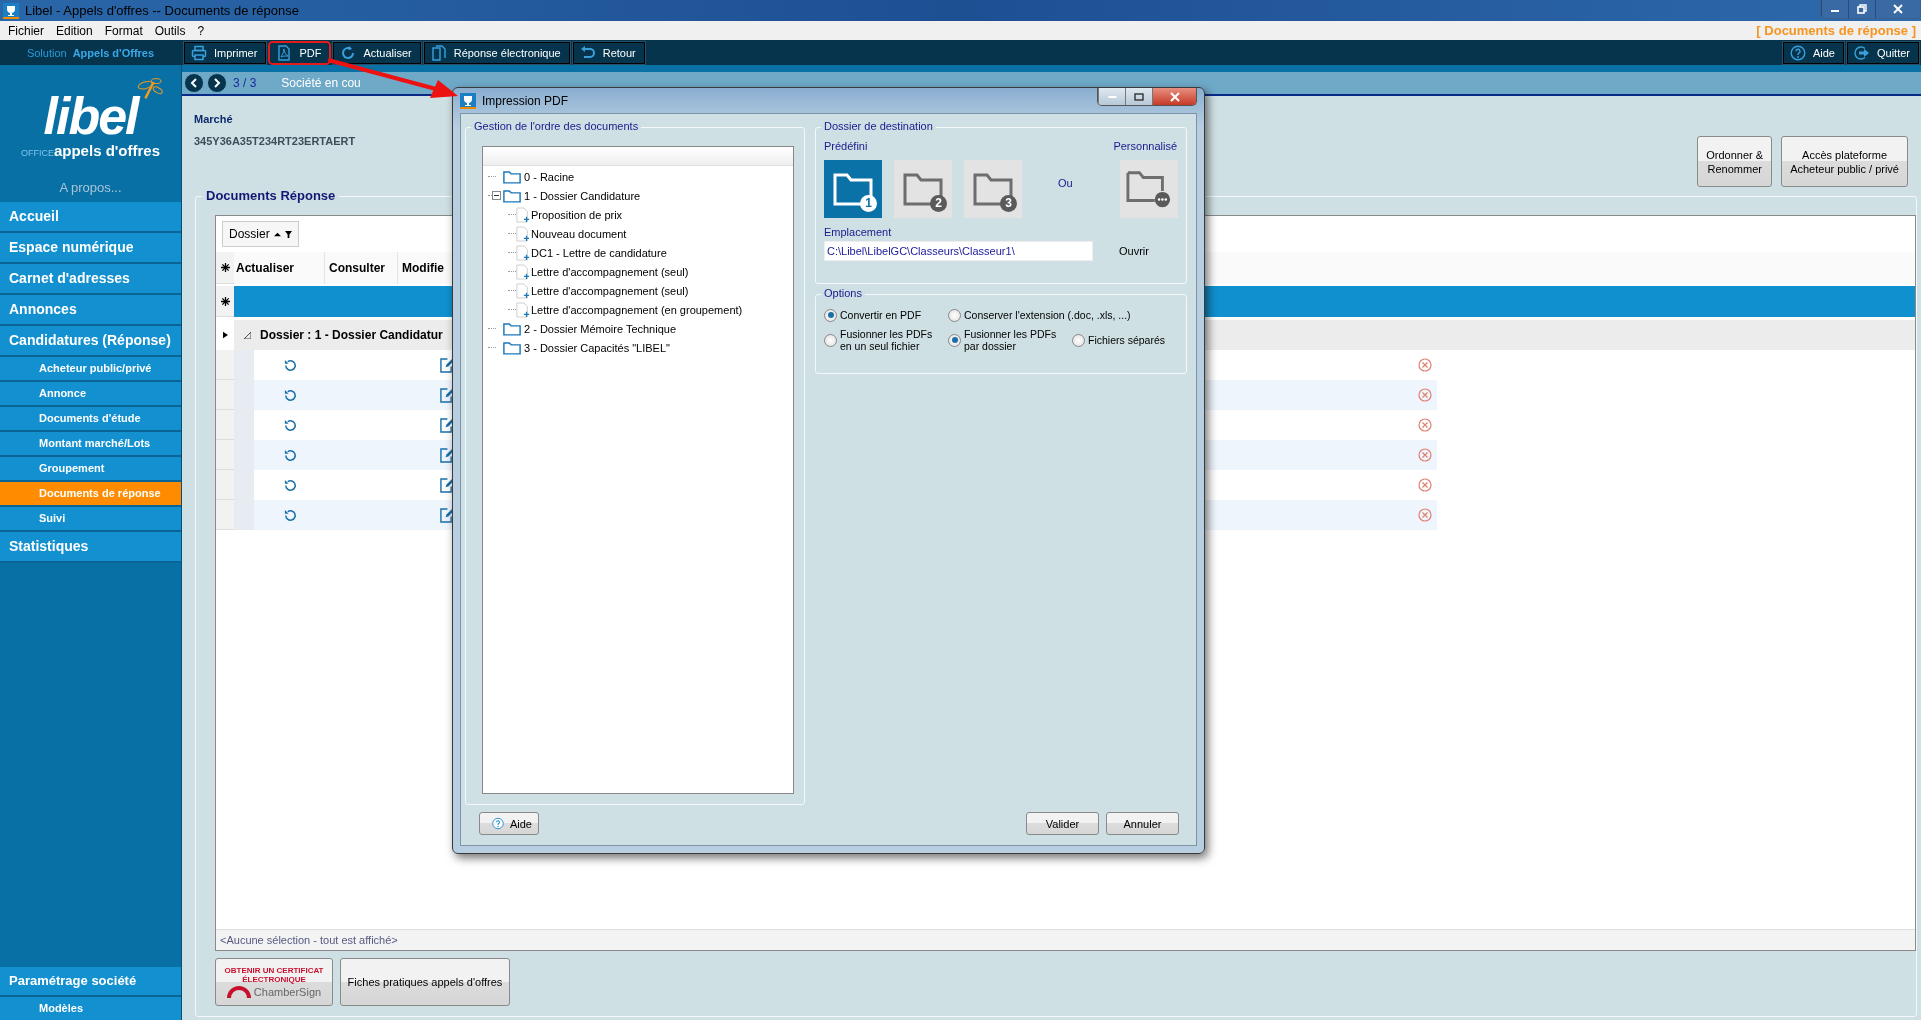  What do you see at coordinates (274, 970) in the screenshot?
I see `certificate-text: OBTENIR UN CERTIFICAT` at bounding box center [274, 970].